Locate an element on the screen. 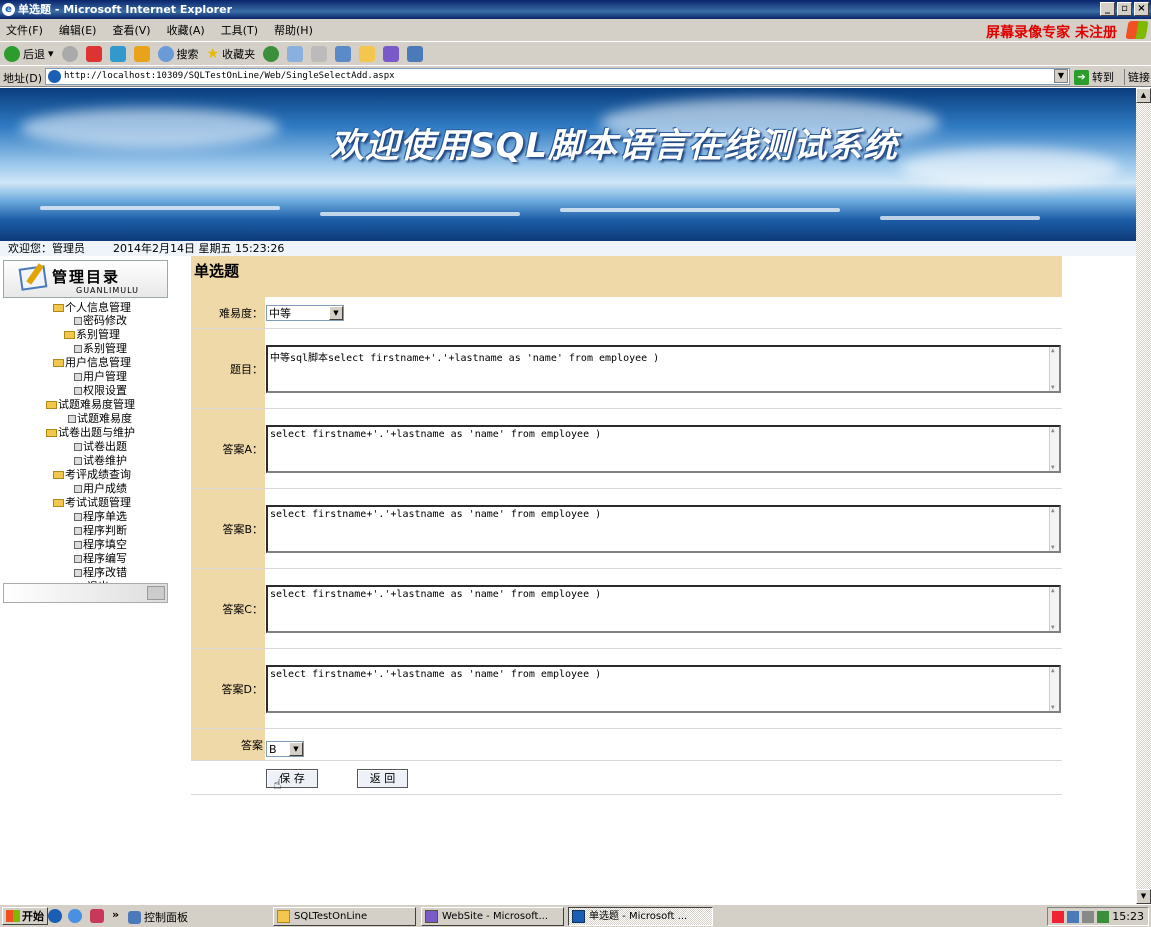 The image size is (1151, 927). menu-item-single-select: 程序单选 is located at coordinates (100, 516).